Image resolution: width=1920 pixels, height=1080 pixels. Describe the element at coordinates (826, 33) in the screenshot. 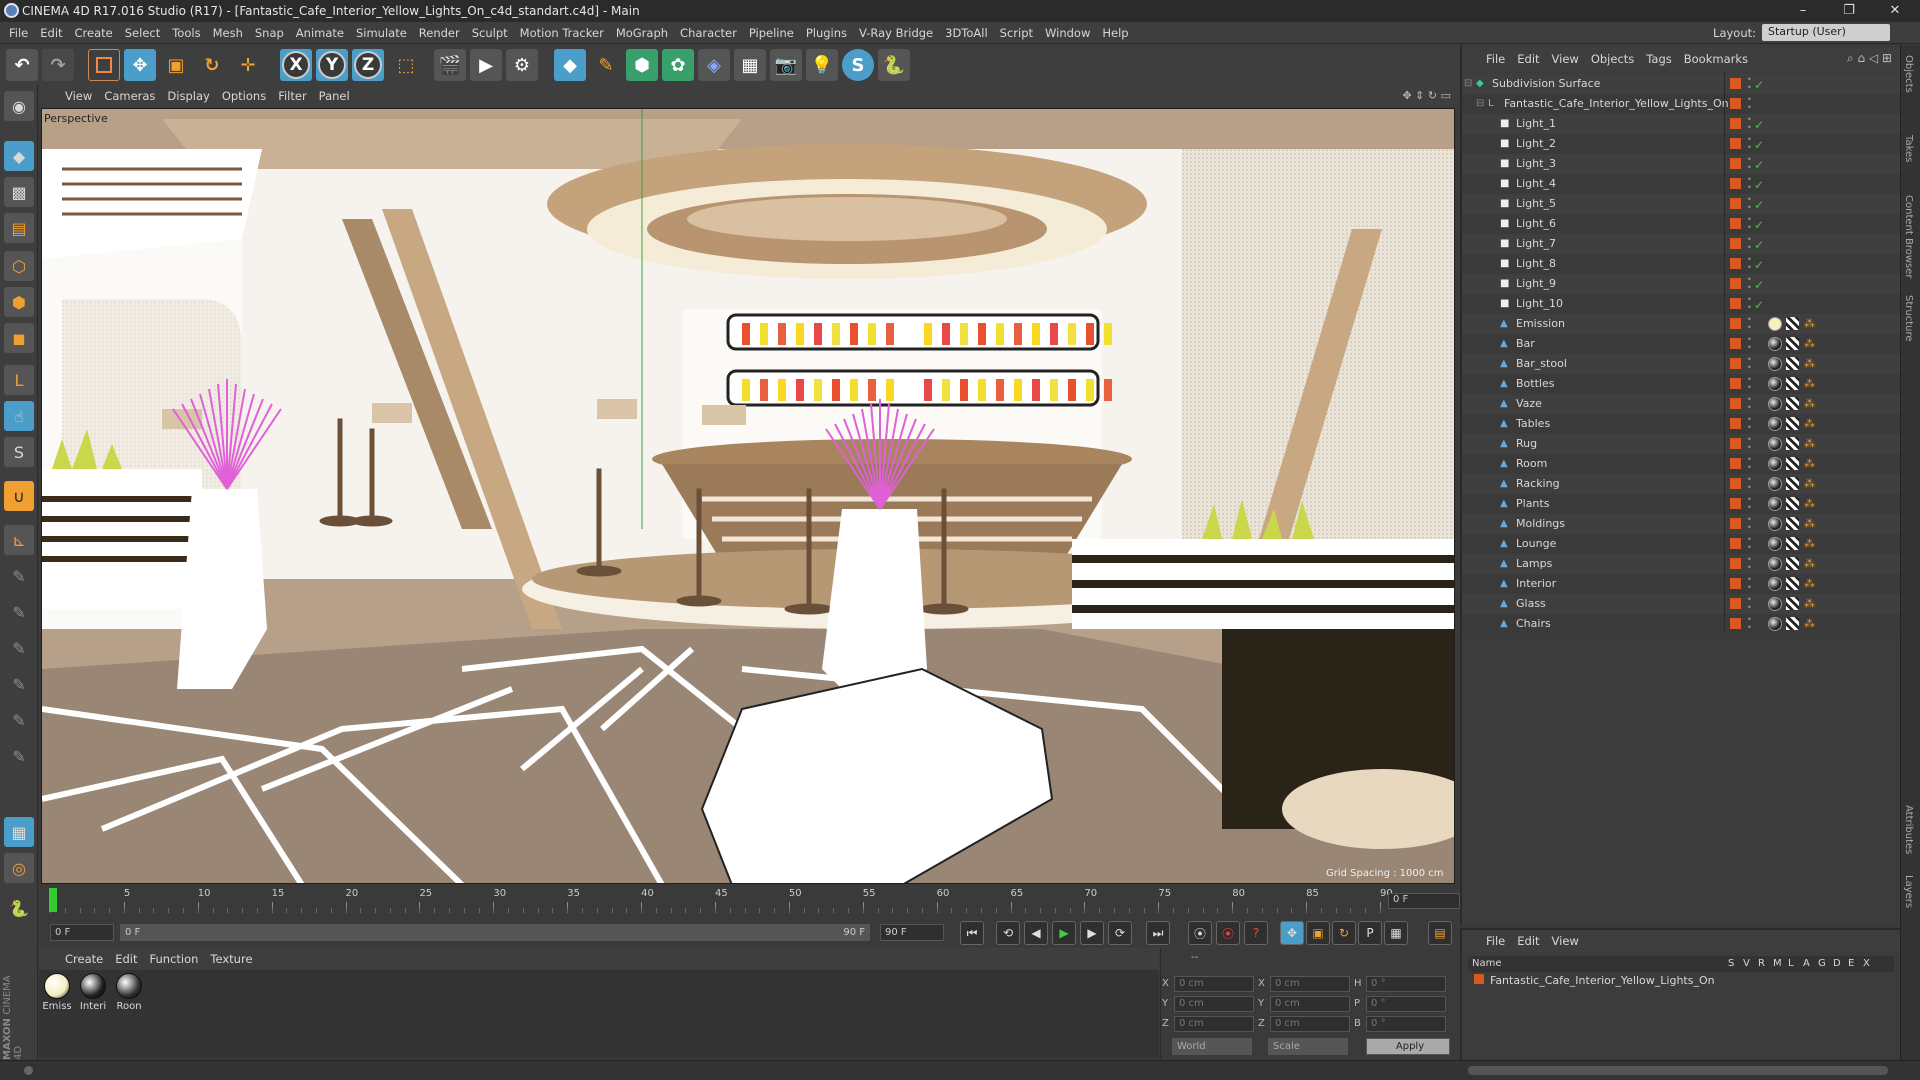

I see `menu-plugins: Plugins` at that location.